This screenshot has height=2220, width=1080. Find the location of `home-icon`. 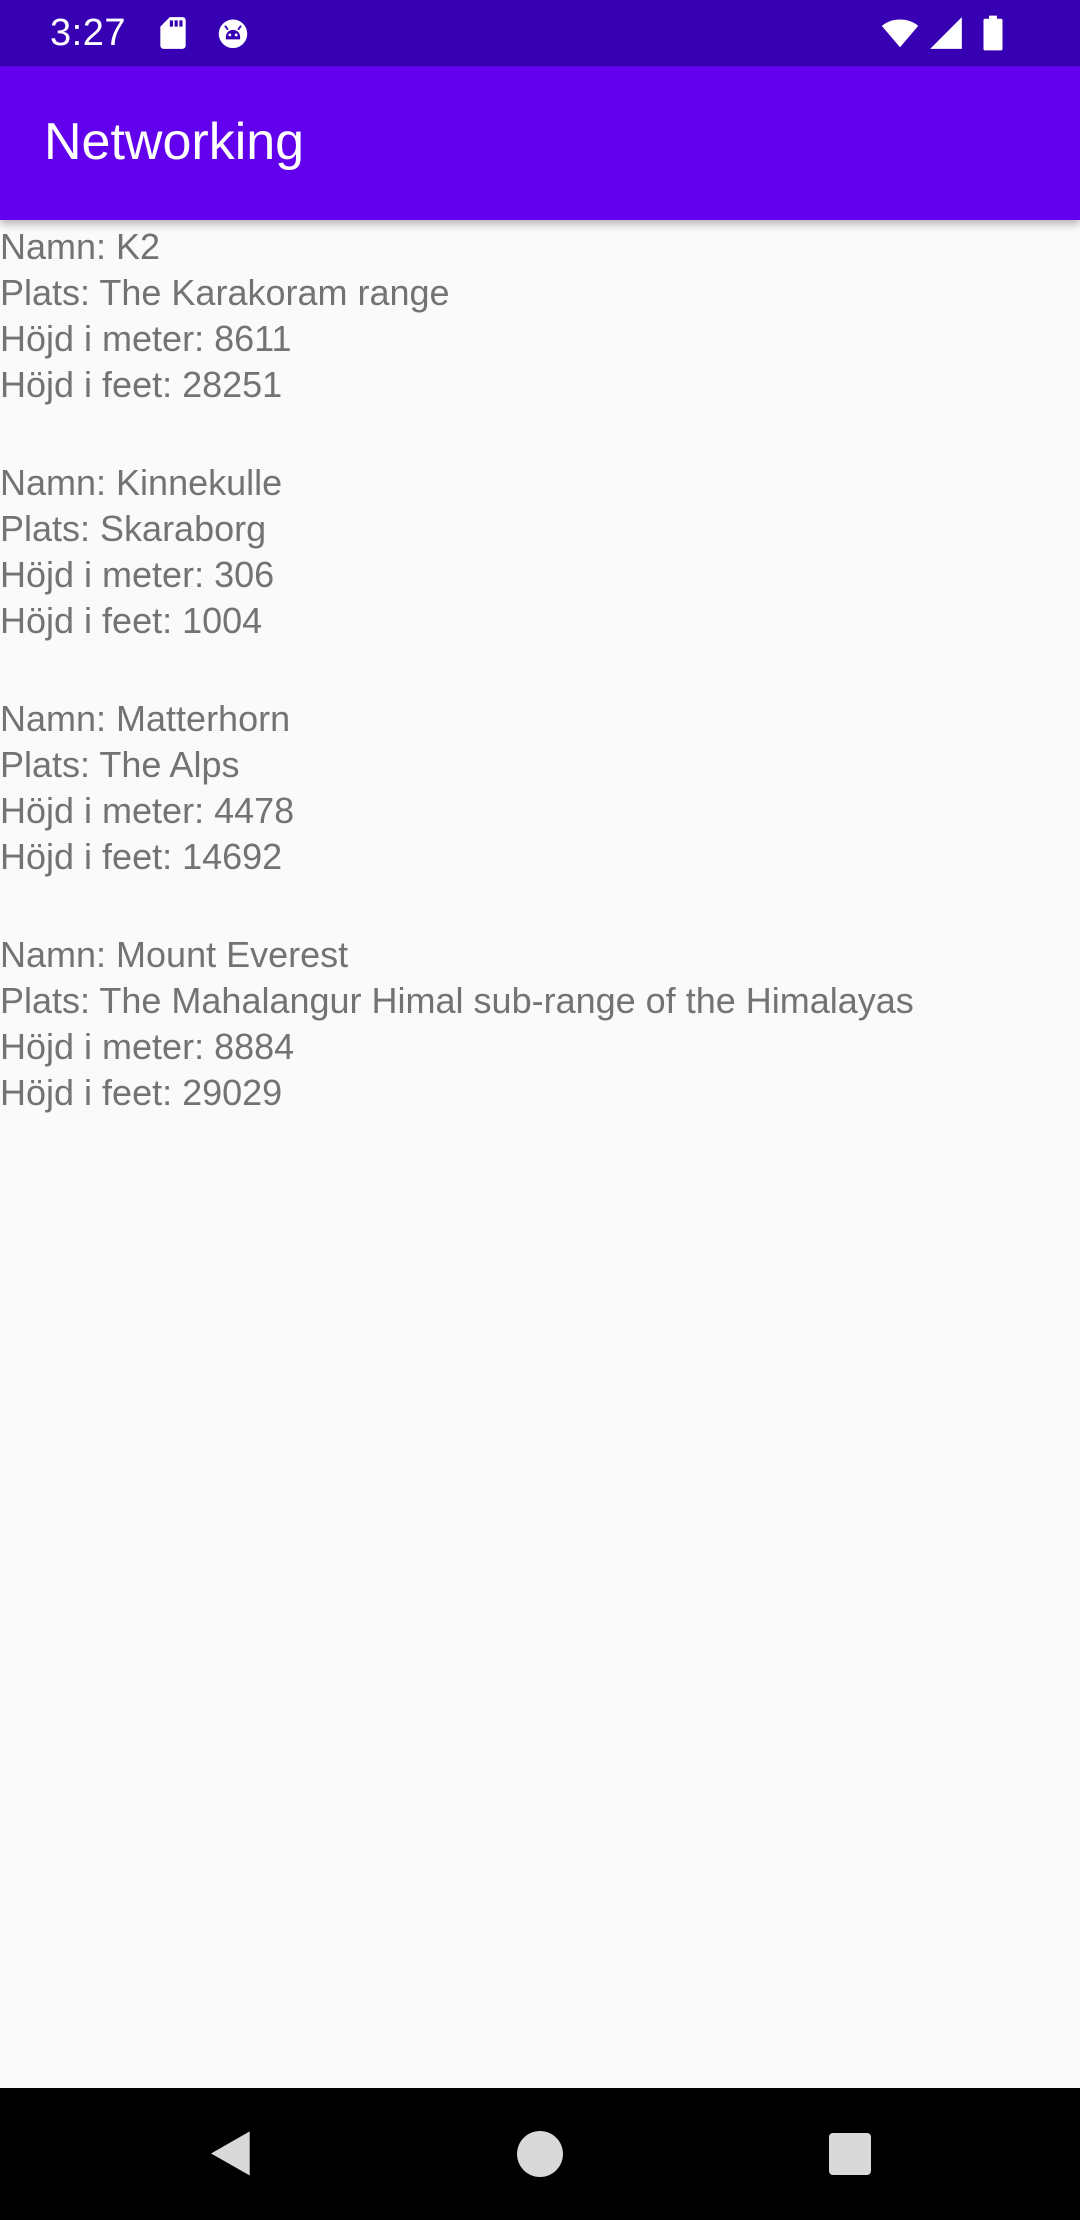

home-icon is located at coordinates (540, 2154).